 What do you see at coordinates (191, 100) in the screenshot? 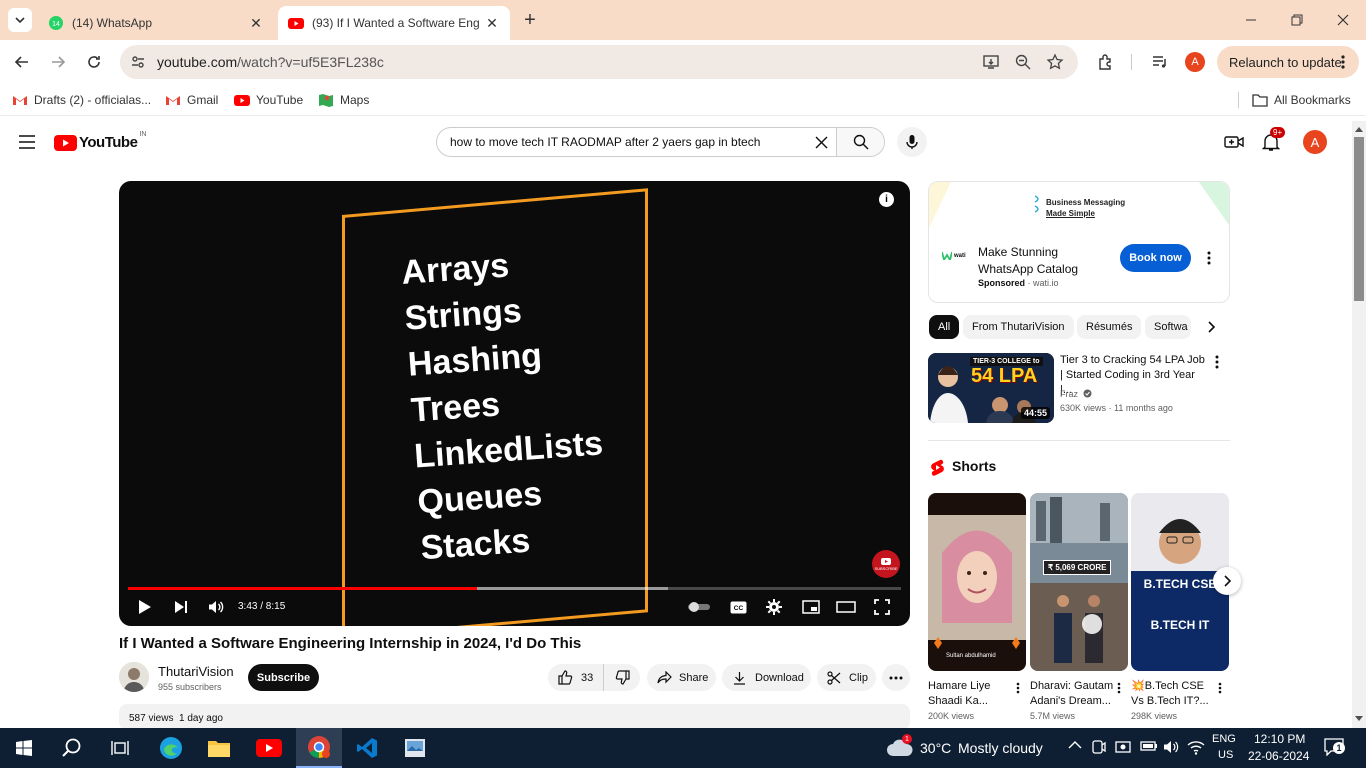
I see `bookmark-gmail: Gmail` at bounding box center [191, 100].